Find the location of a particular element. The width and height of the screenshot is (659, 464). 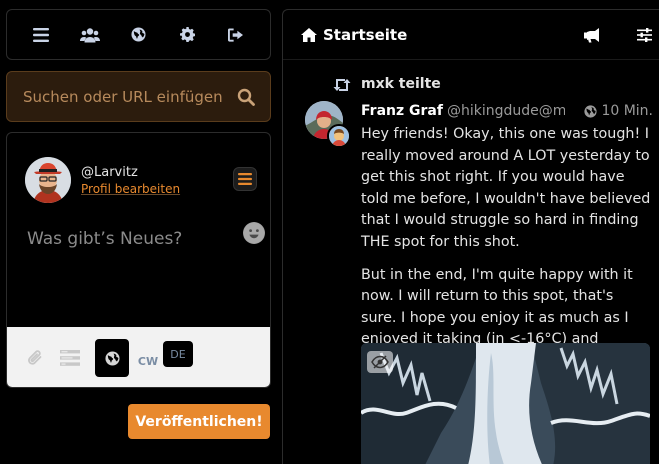

retweet-icon is located at coordinates (342, 84).